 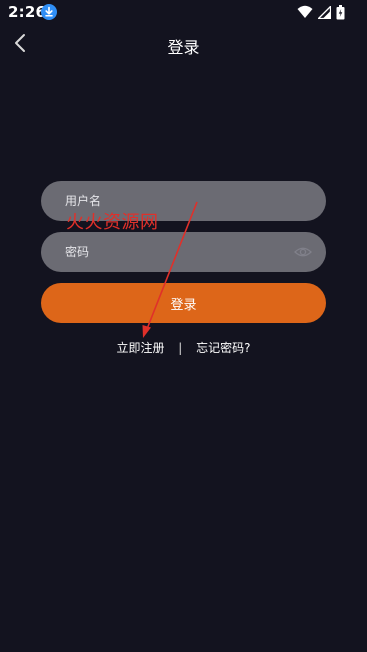 I want to click on signal-icon, so click(x=324, y=12).